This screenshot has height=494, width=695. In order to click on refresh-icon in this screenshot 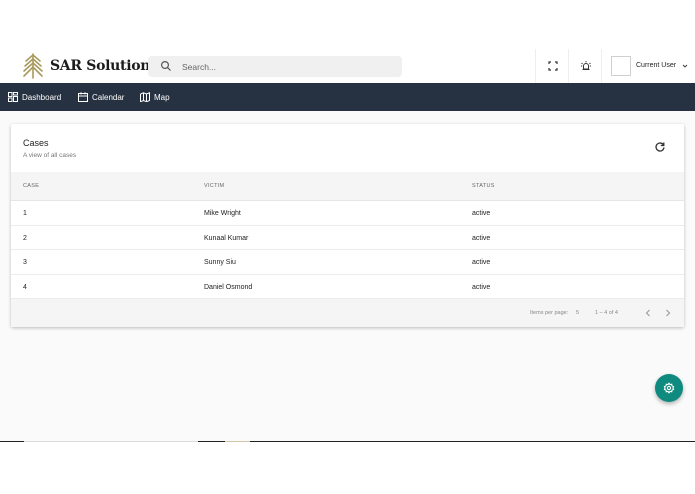, I will do `click(660, 147)`.